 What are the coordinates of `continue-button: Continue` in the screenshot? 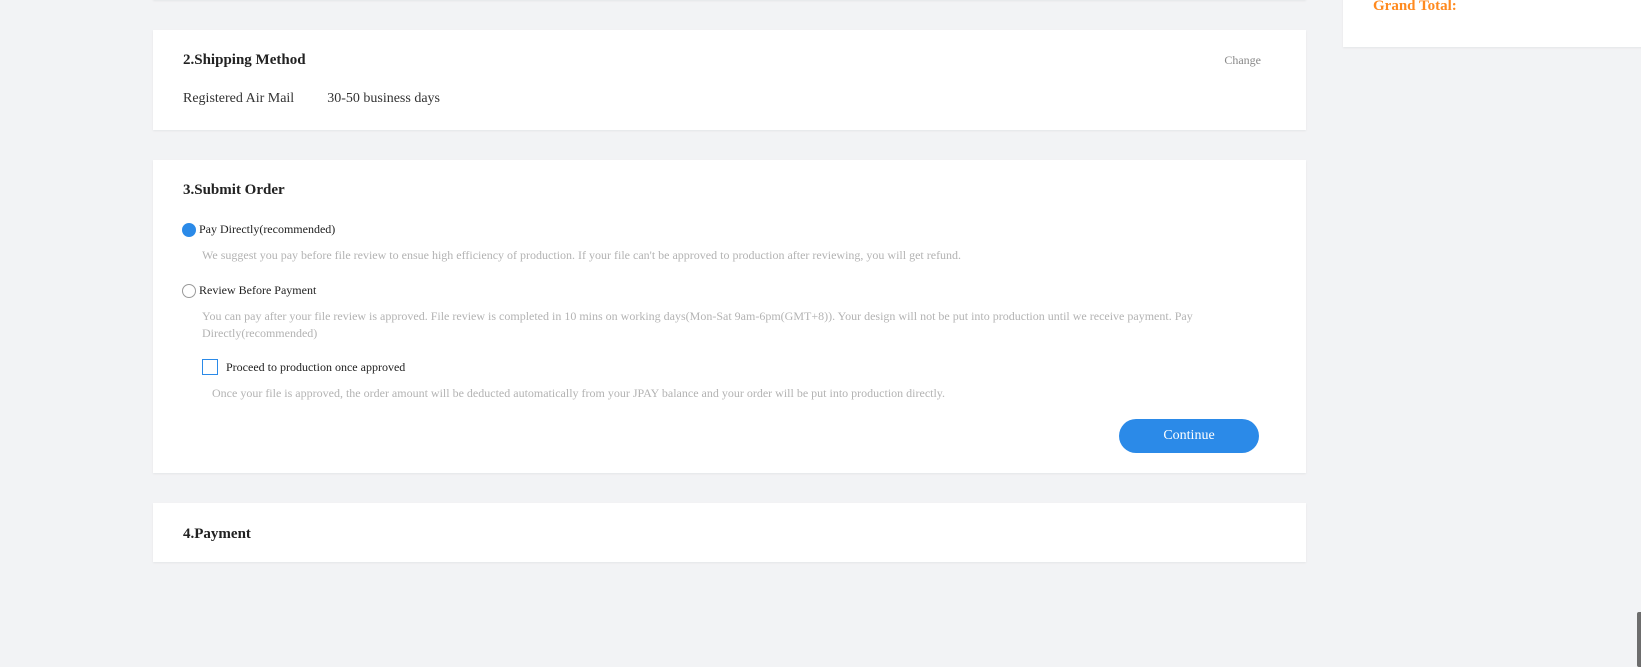 It's located at (1189, 436).